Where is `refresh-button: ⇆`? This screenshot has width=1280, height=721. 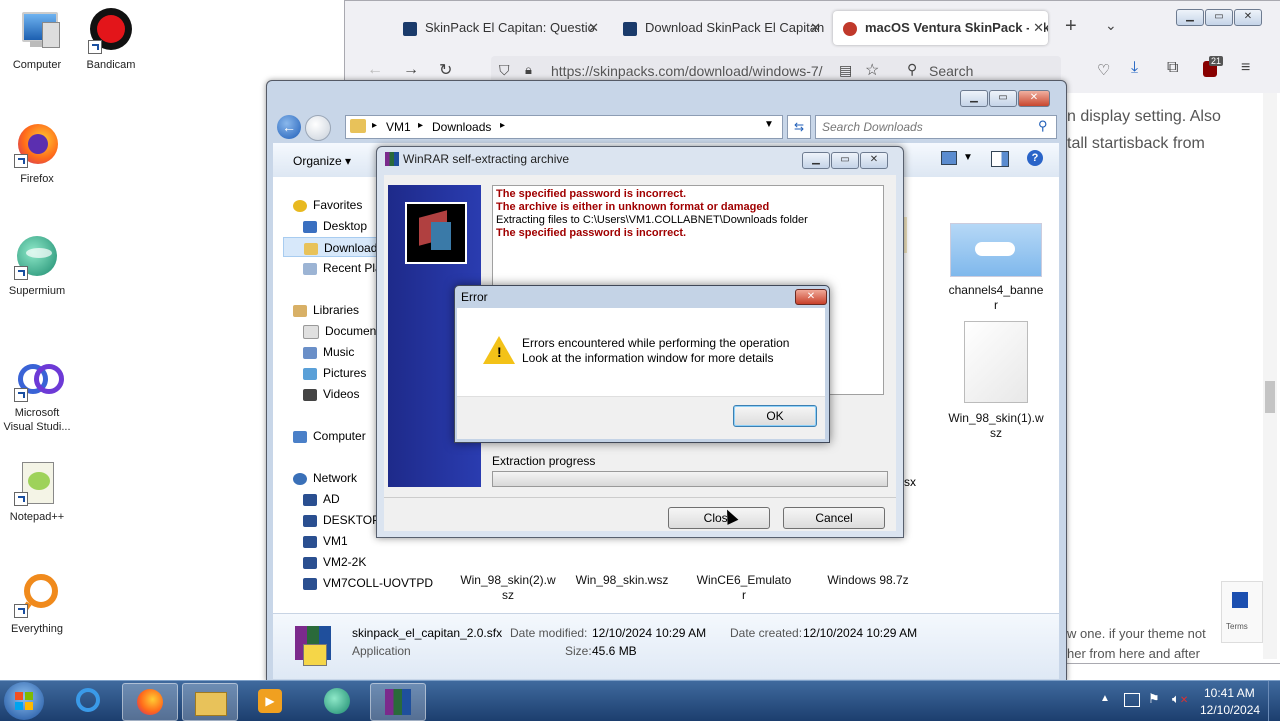 refresh-button: ⇆ is located at coordinates (799, 127).